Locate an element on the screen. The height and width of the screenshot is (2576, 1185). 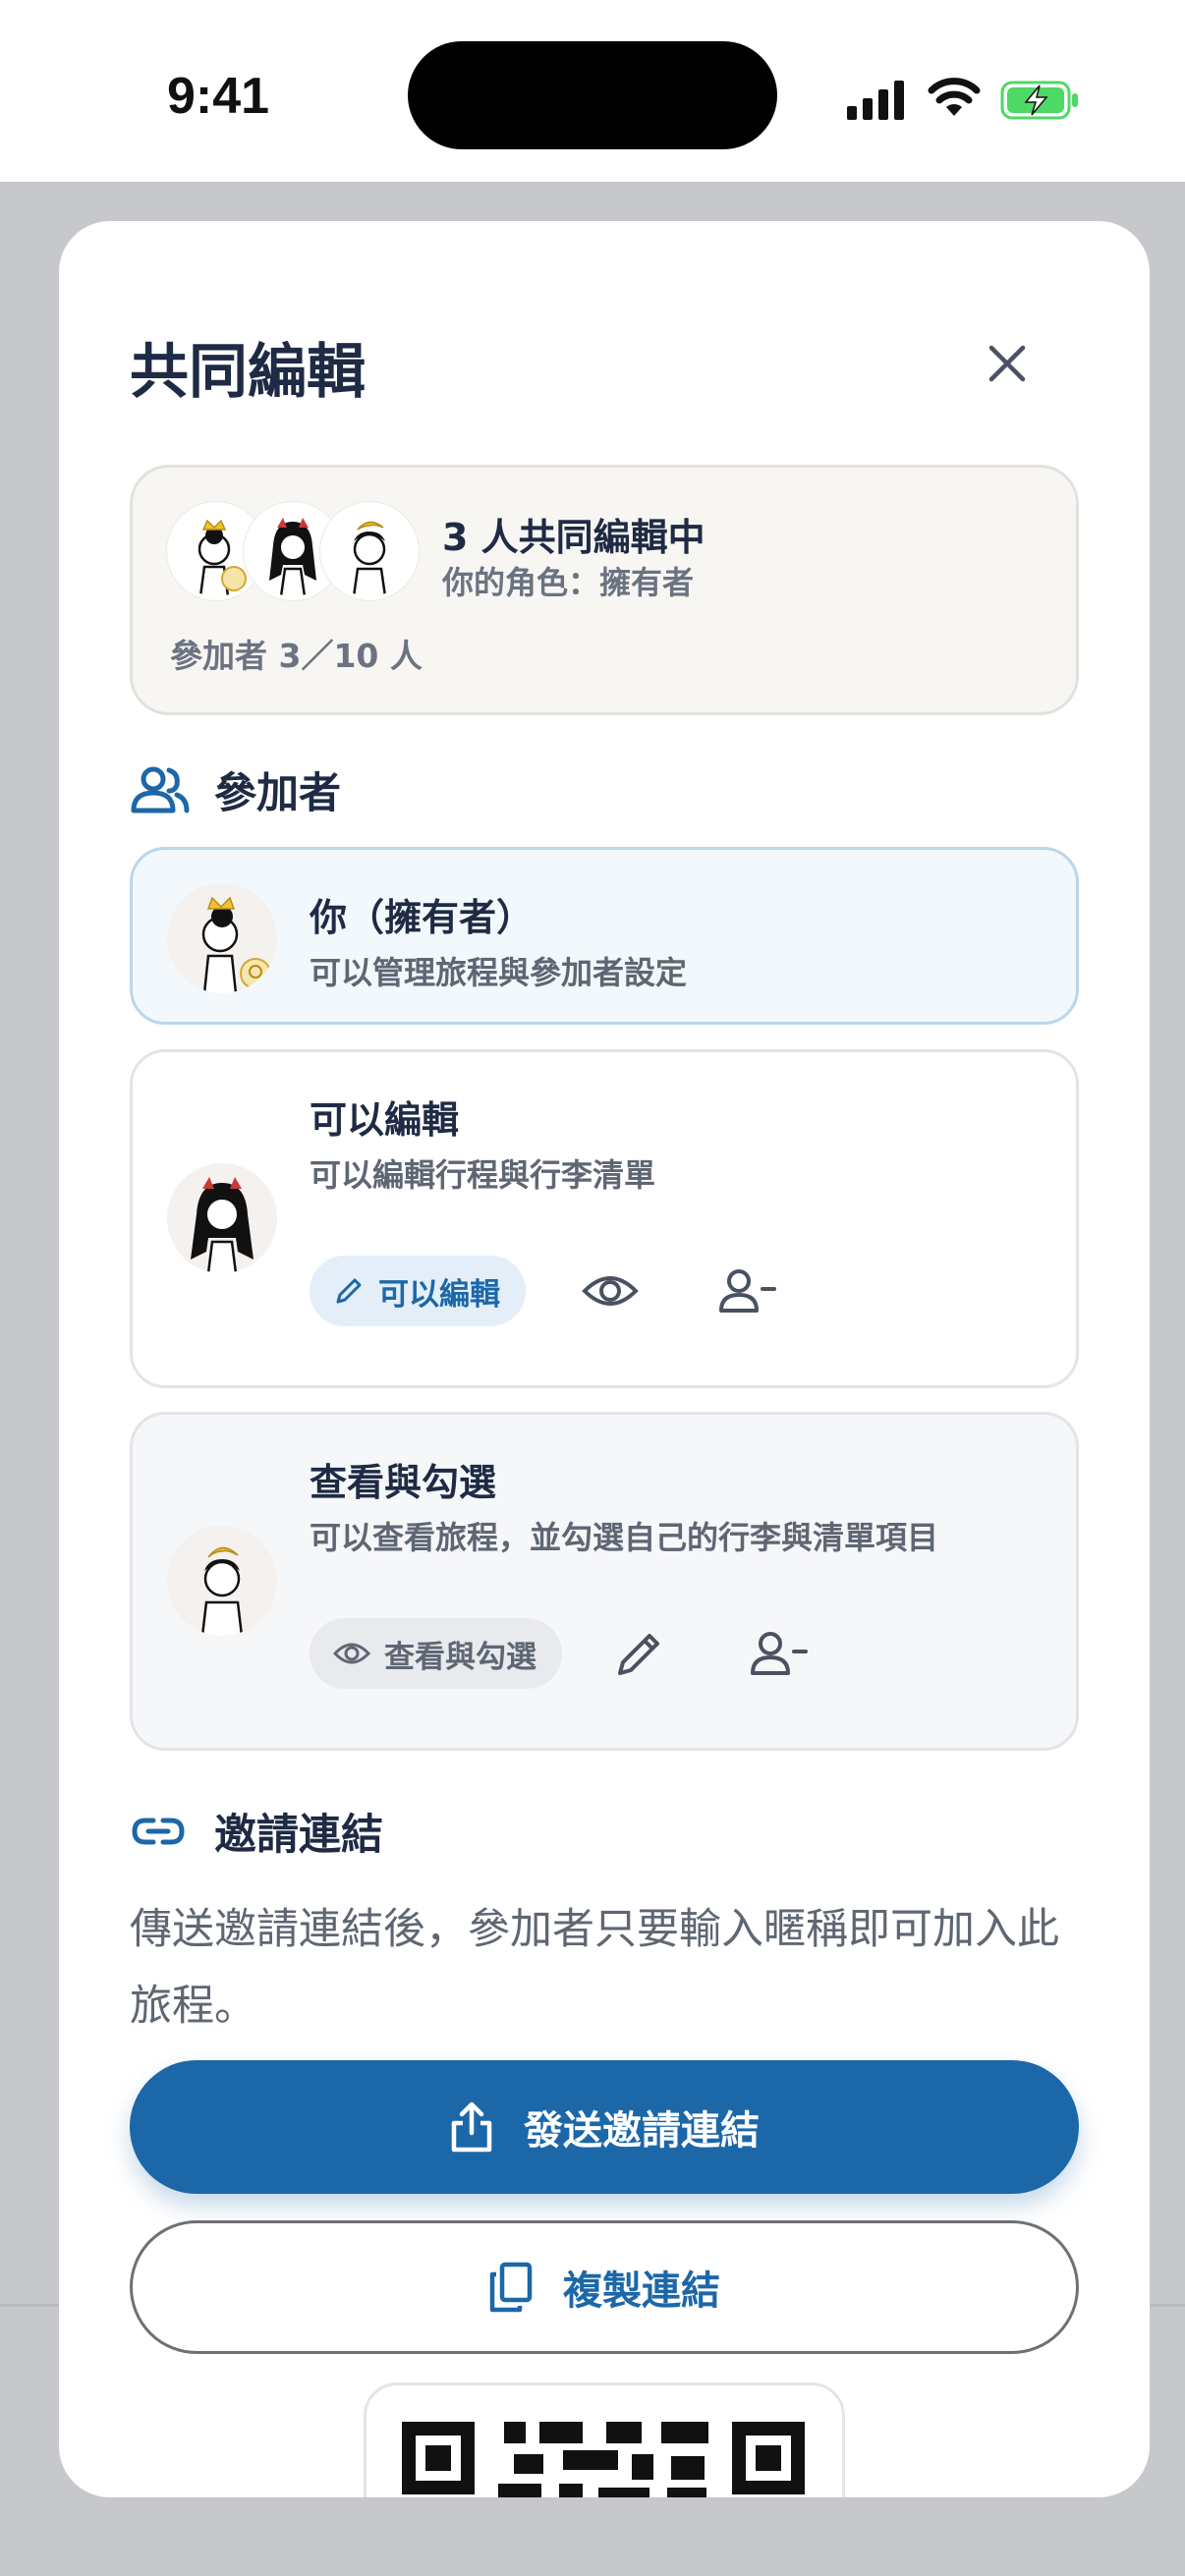
dynamic-island is located at coordinates (592, 95).